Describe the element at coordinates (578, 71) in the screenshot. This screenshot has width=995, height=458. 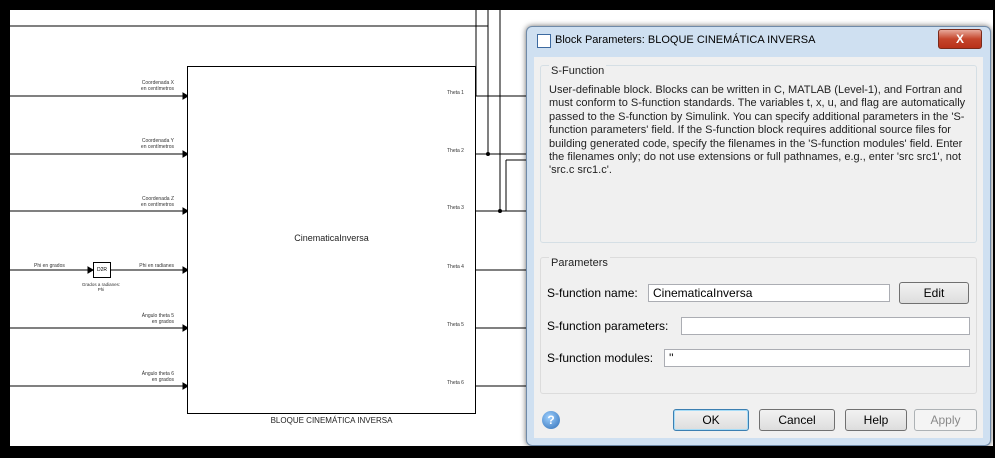
I see `sfunction-group-title: S-Function` at that location.